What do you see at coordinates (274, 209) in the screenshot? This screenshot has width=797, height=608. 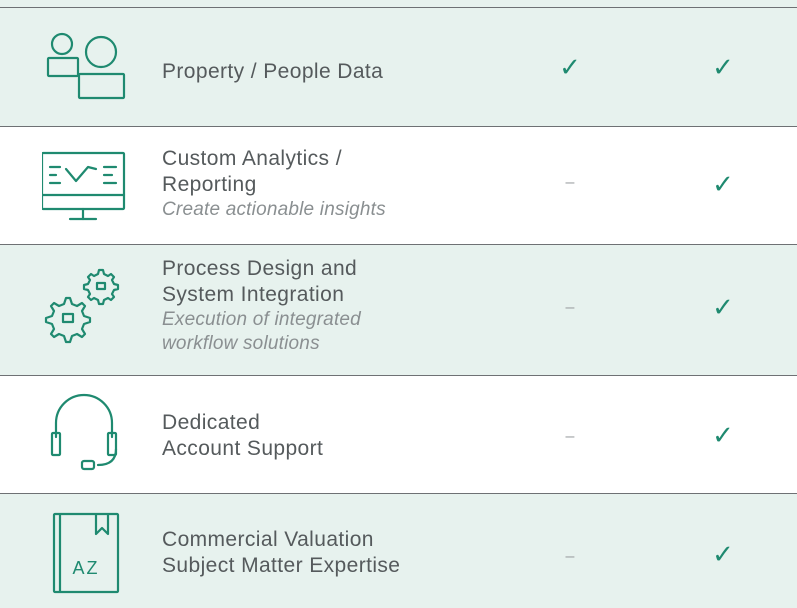 I see `row-subtitle: Create actionable insights` at bounding box center [274, 209].